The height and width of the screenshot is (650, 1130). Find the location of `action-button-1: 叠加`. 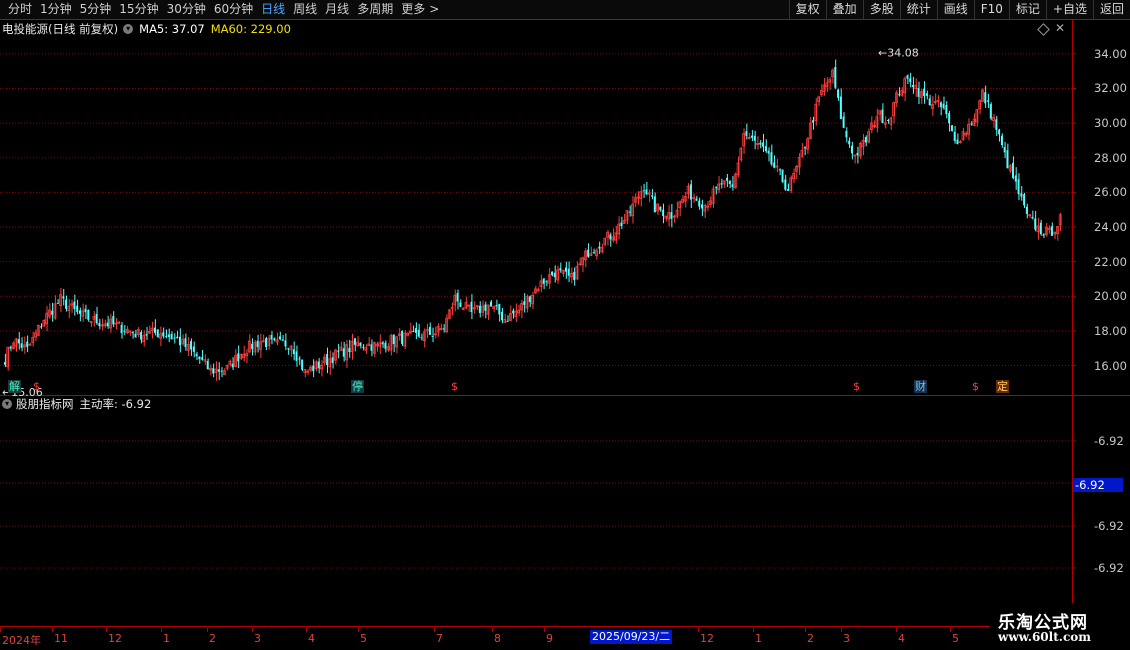

action-button-1: 叠加 is located at coordinates (844, 9).